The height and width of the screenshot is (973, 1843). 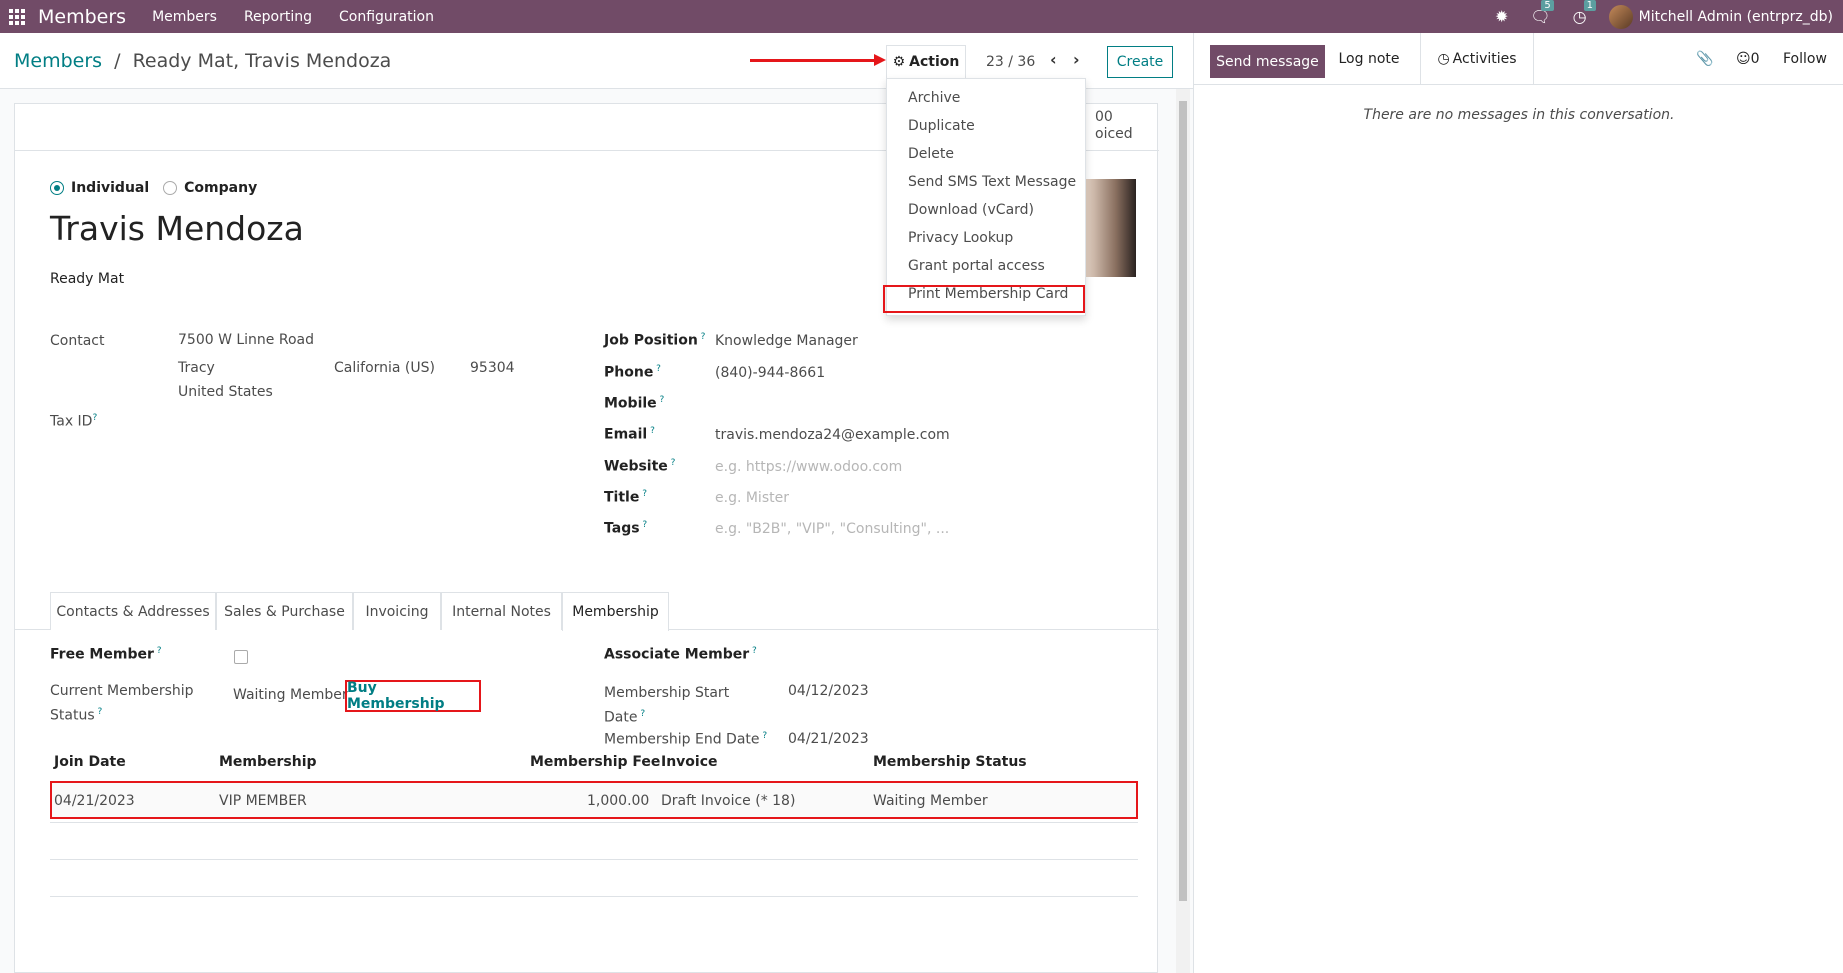 I want to click on log-note-button: Log note, so click(x=1369, y=59).